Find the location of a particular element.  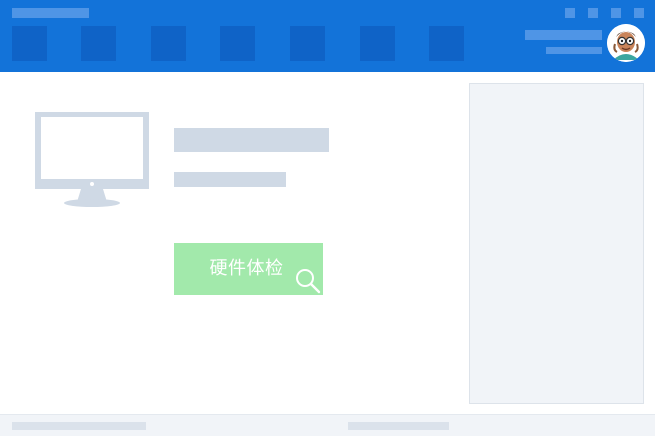

close-icon is located at coordinates (639, 13).